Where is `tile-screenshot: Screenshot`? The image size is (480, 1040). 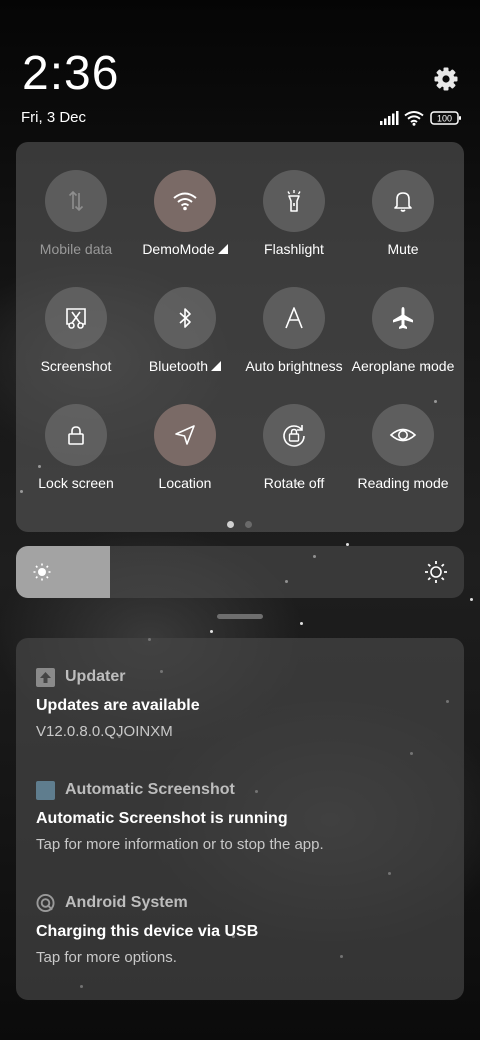 tile-screenshot: Screenshot is located at coordinates (76, 330).